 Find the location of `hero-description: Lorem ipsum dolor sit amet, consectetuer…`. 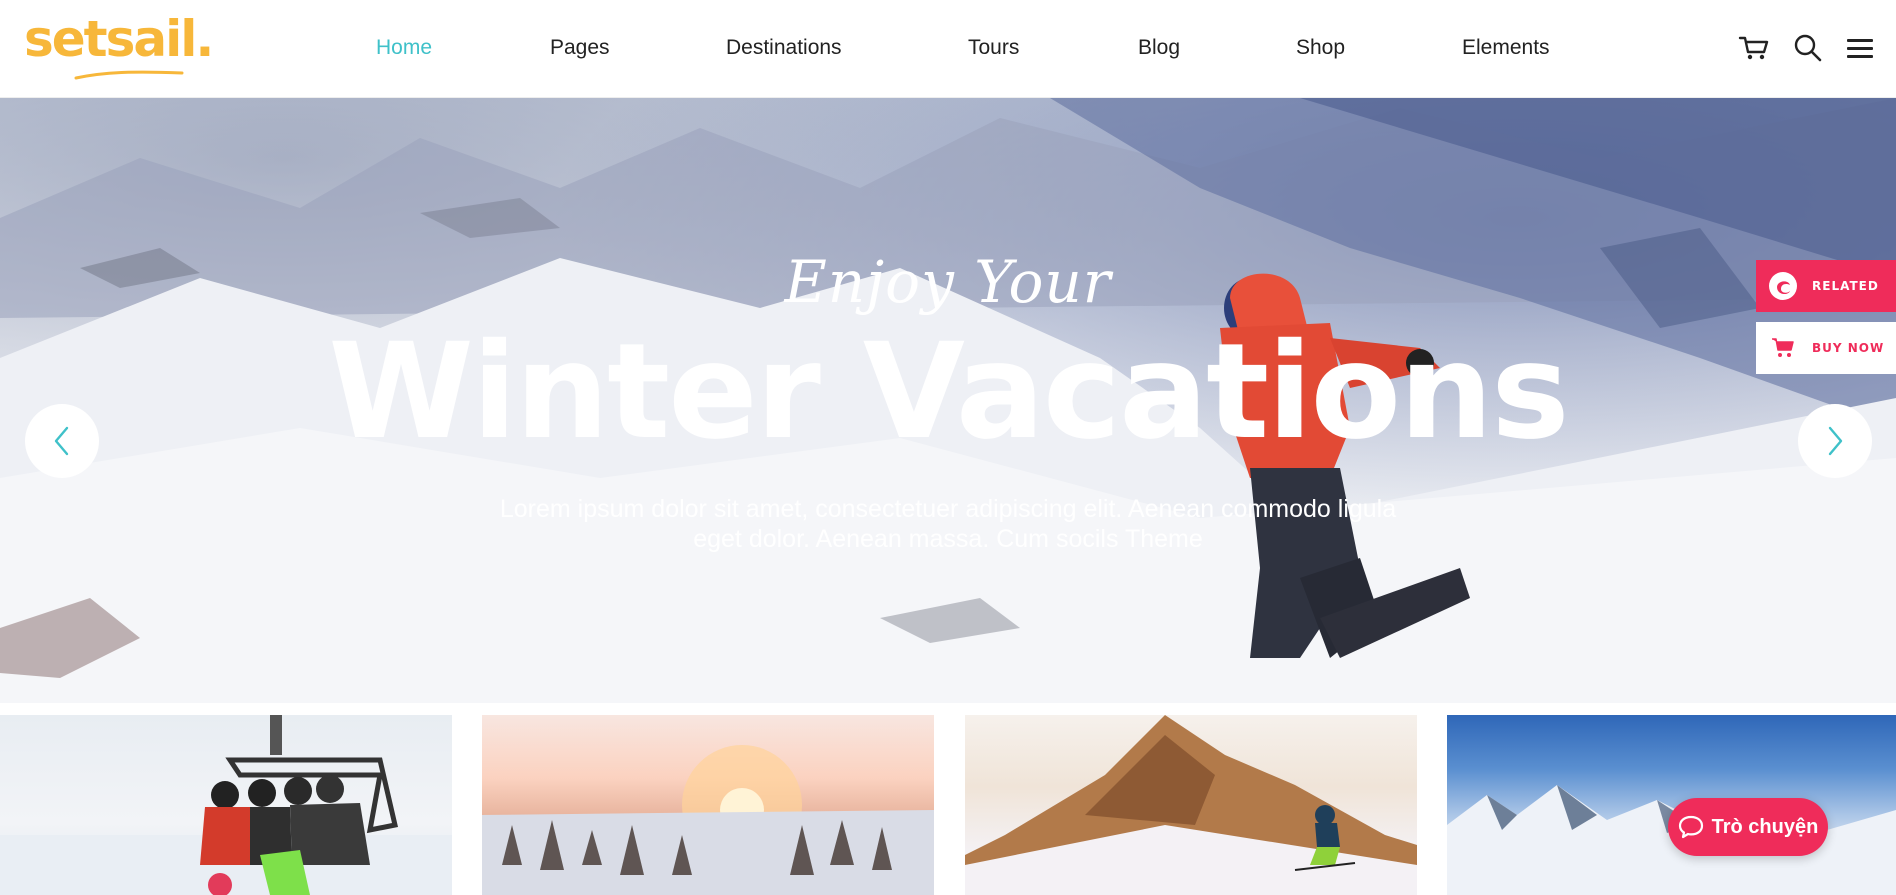

hero-description: Lorem ipsum dolor sit amet, consectetuer… is located at coordinates (948, 524).